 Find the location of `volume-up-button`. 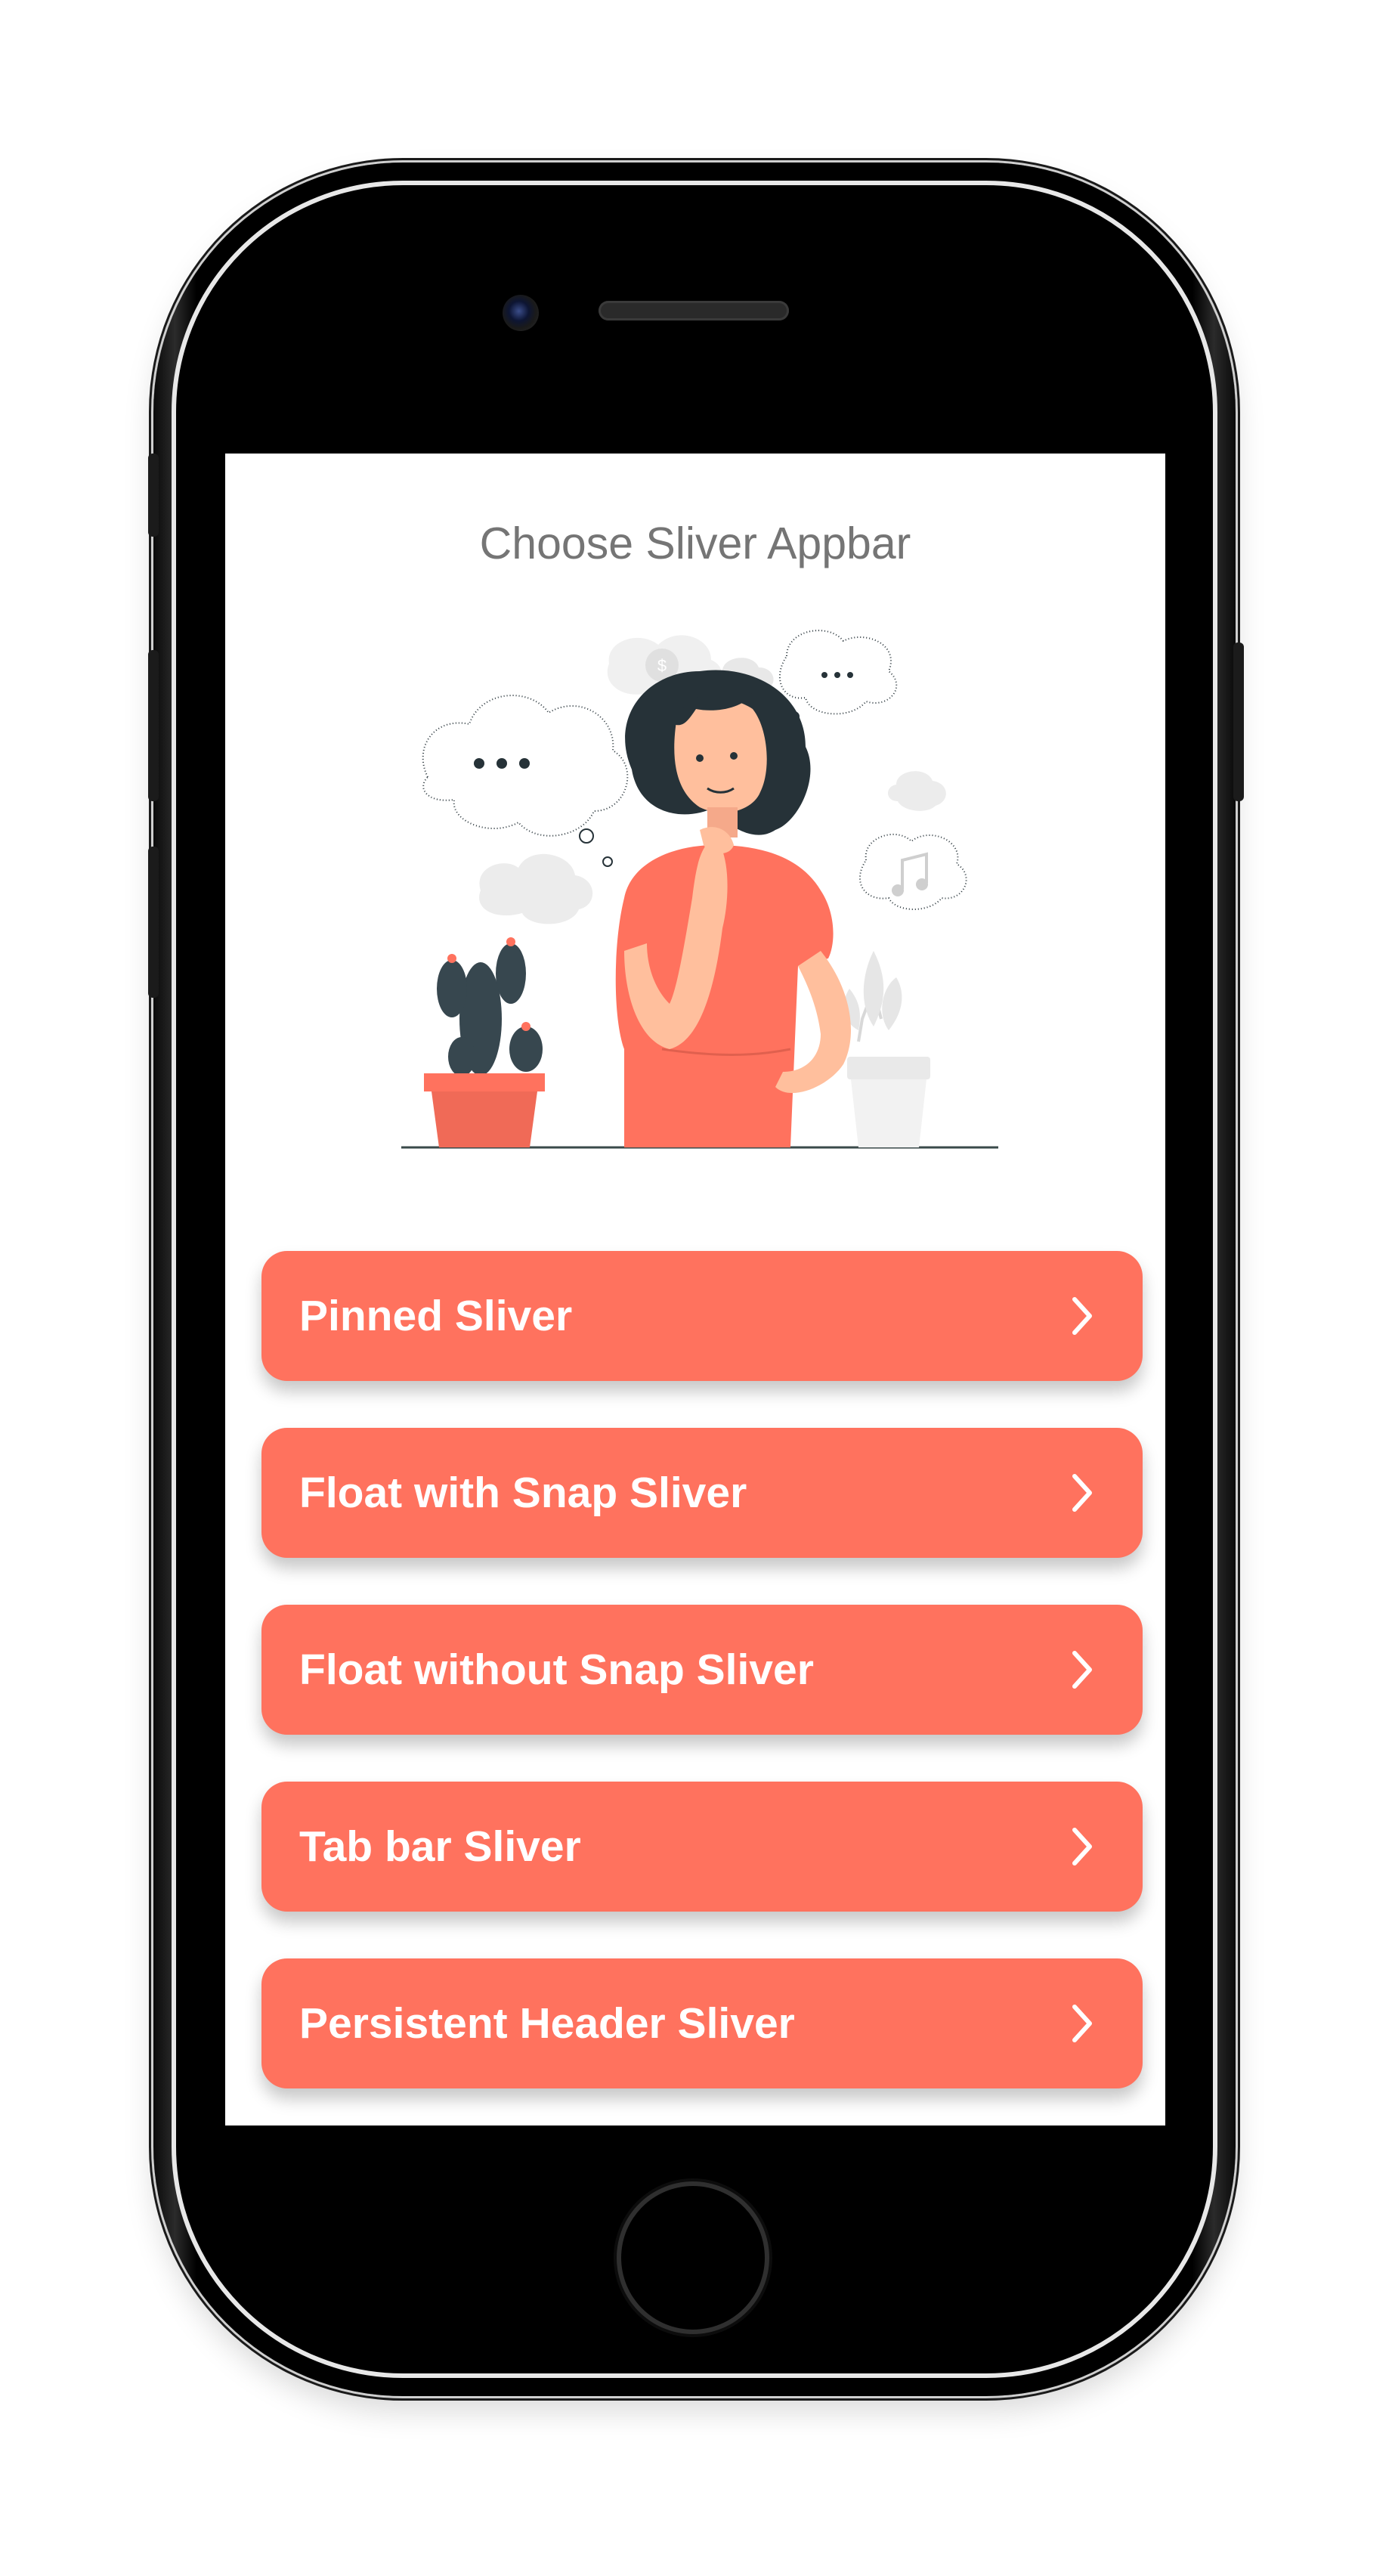

volume-up-button is located at coordinates (153, 725).